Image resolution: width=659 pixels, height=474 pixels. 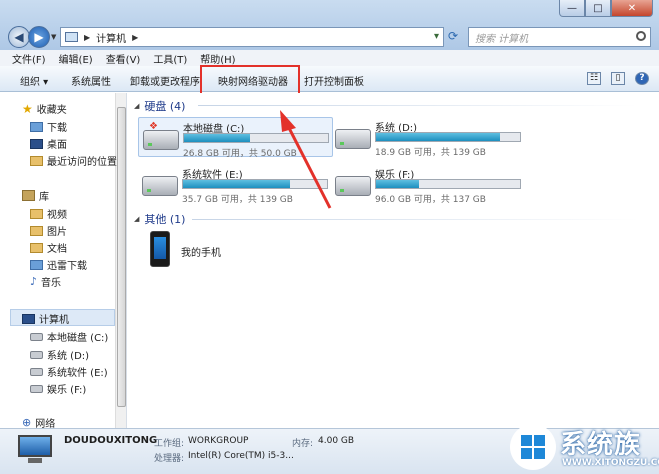 What do you see at coordinates (642, 78) in the screenshot?
I see `help-icon: ?` at bounding box center [642, 78].